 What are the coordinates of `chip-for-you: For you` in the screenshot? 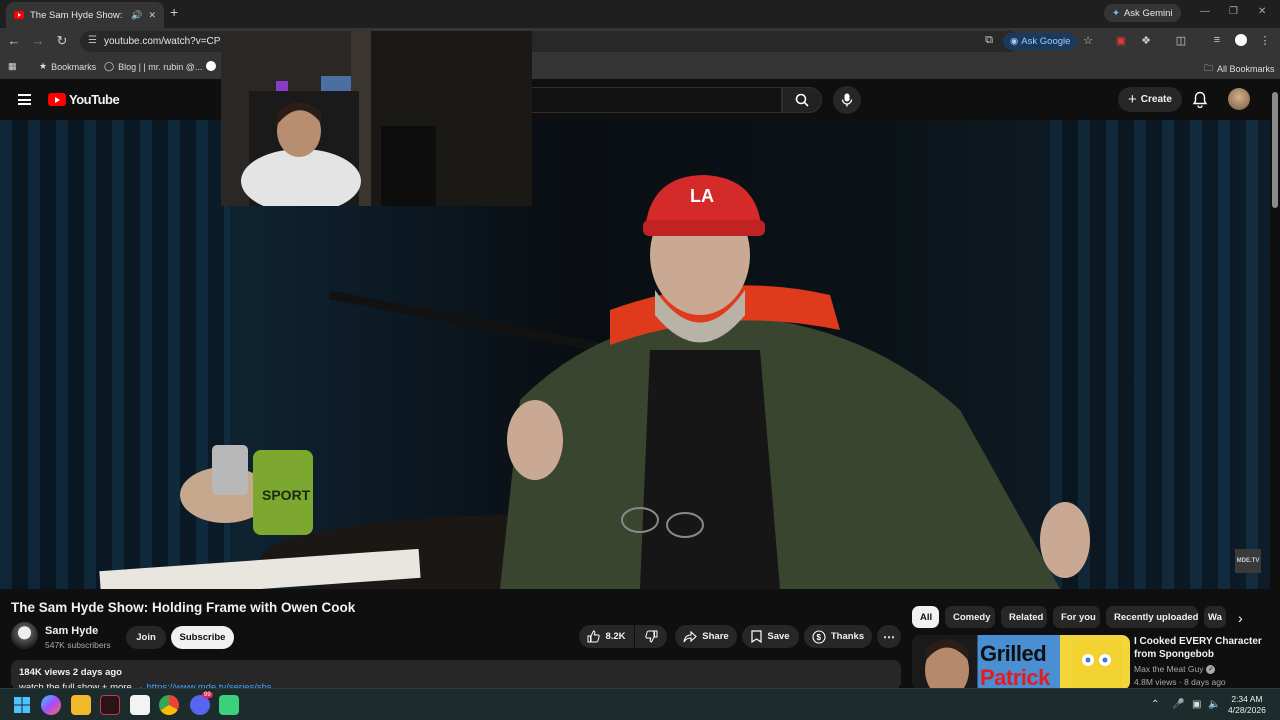 It's located at (1076, 617).